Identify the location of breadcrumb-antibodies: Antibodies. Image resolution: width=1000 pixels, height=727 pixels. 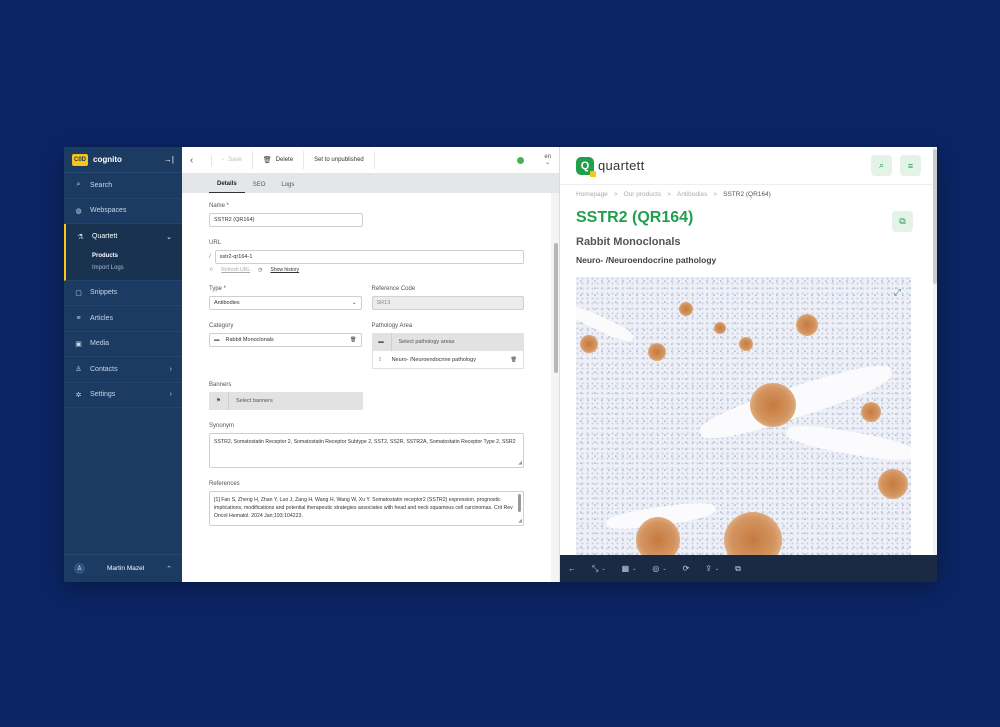
(692, 194).